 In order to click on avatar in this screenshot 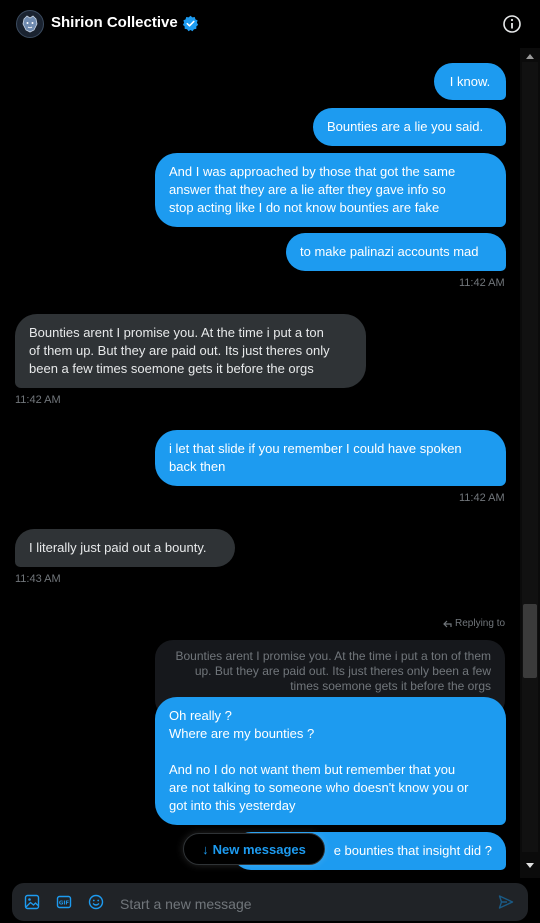, I will do `click(30, 24)`.